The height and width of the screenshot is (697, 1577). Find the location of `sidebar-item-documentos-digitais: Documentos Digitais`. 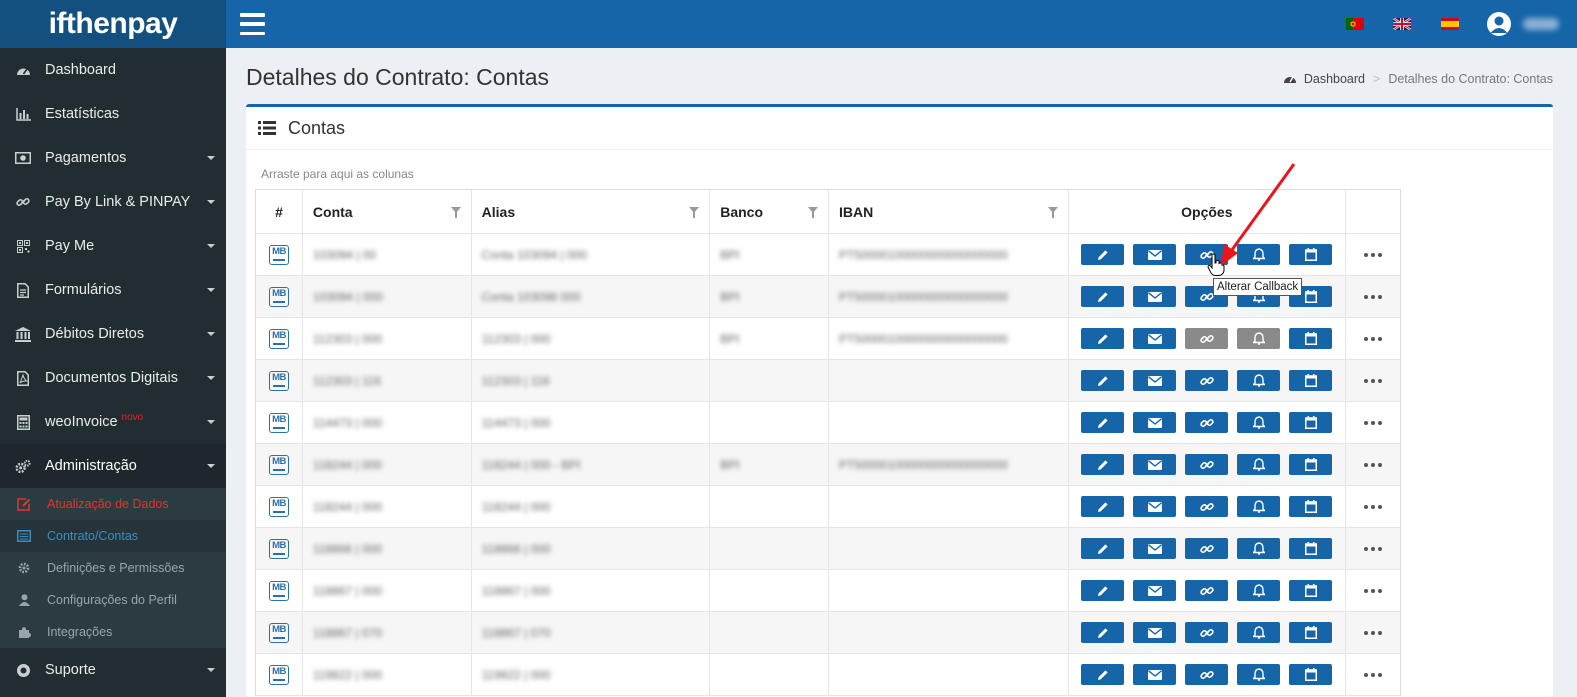

sidebar-item-documentos-digitais: Documentos Digitais is located at coordinates (113, 378).